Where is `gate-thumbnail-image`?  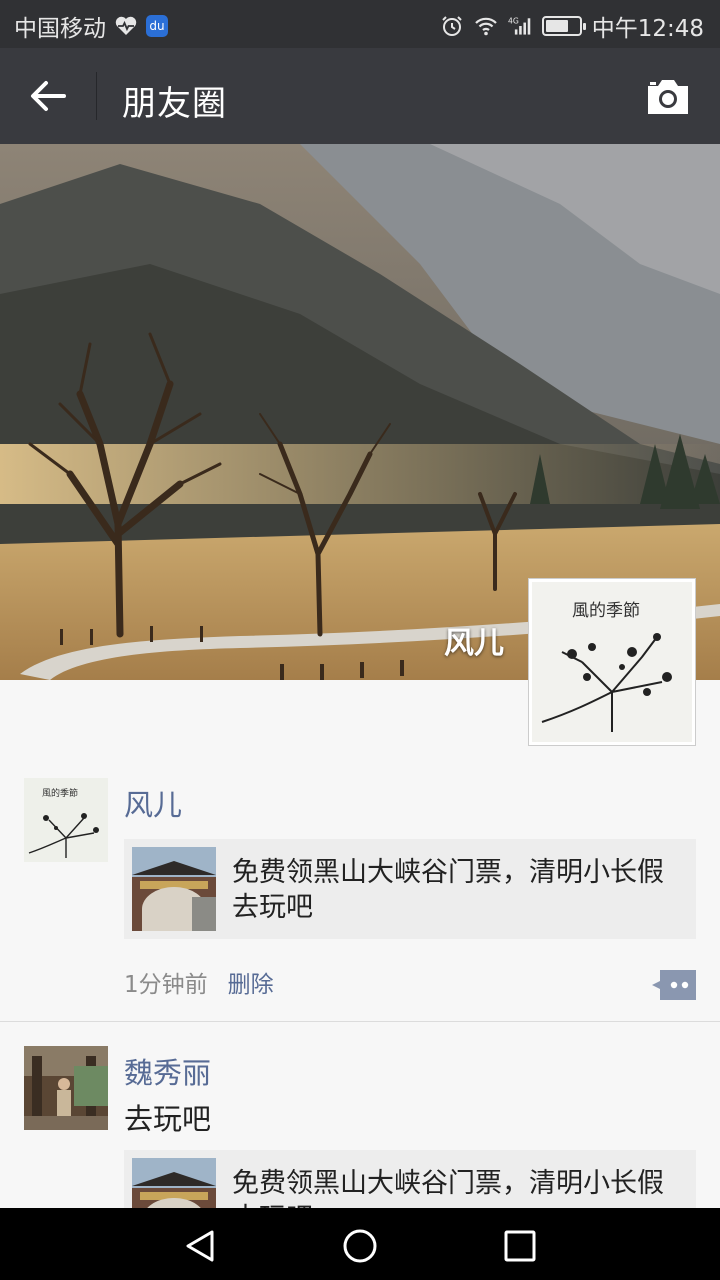
gate-thumbnail-image is located at coordinates (174, 889).